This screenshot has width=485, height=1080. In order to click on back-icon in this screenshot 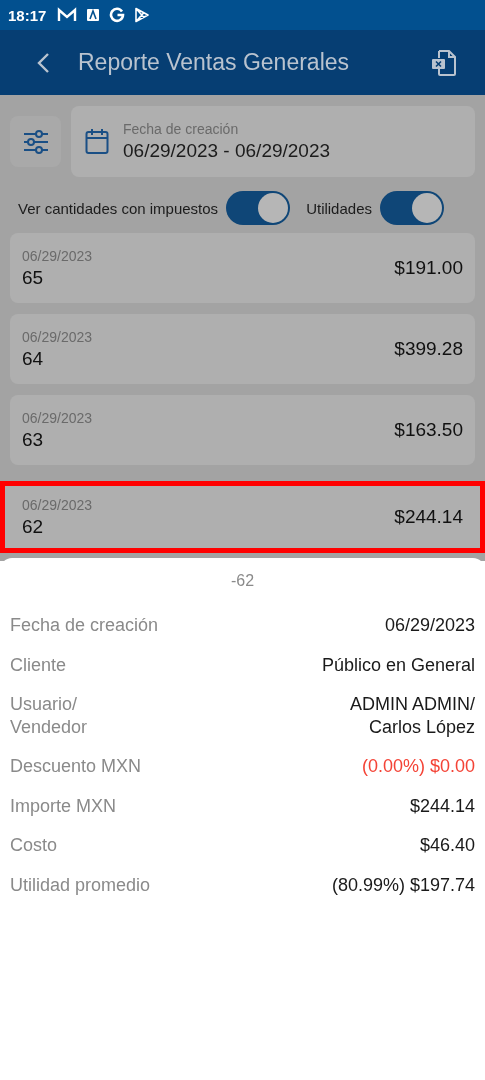, I will do `click(43, 62)`.